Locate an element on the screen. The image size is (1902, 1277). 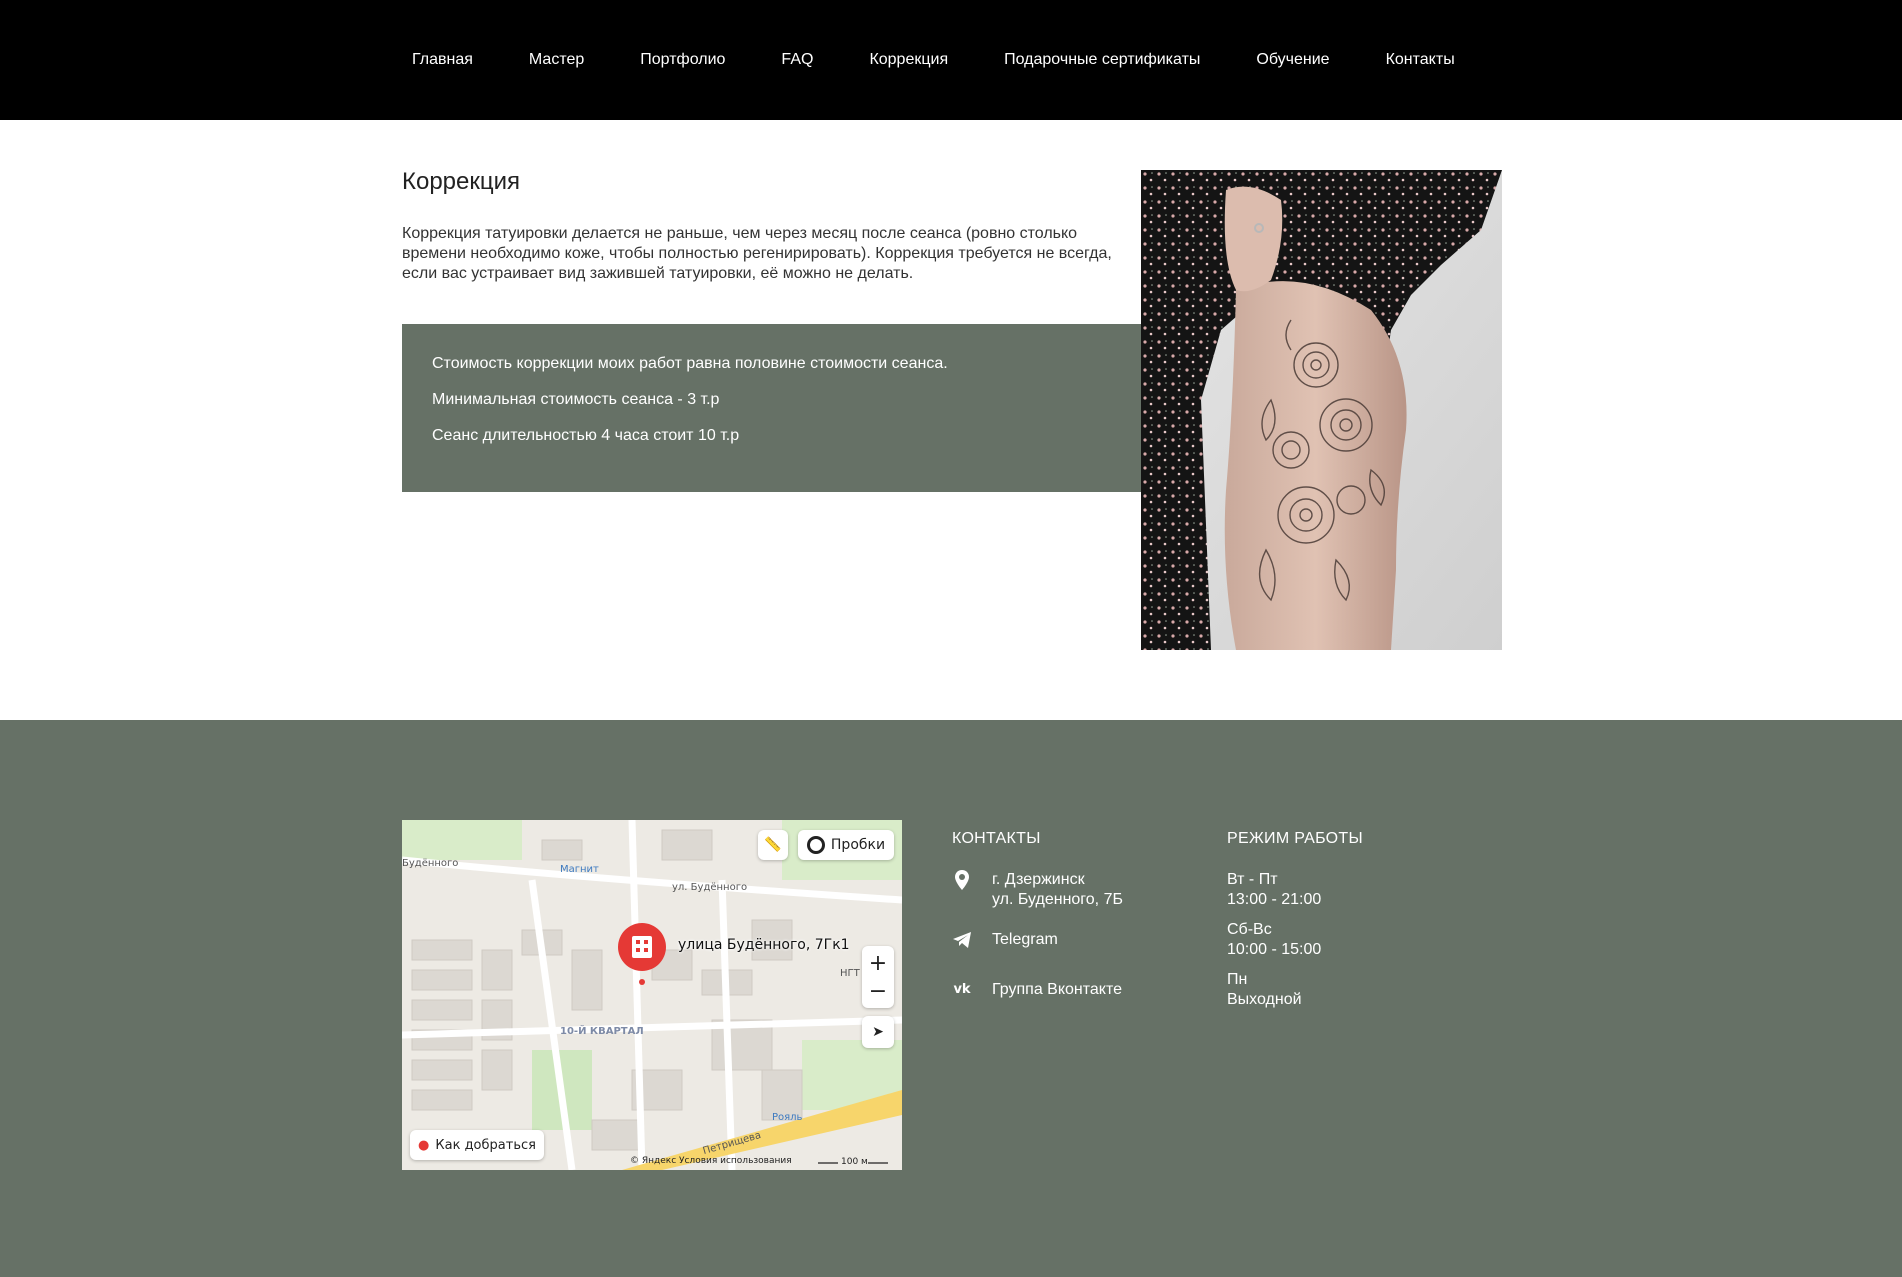
address-city: г. Дзержинск is located at coordinates (1038, 879).